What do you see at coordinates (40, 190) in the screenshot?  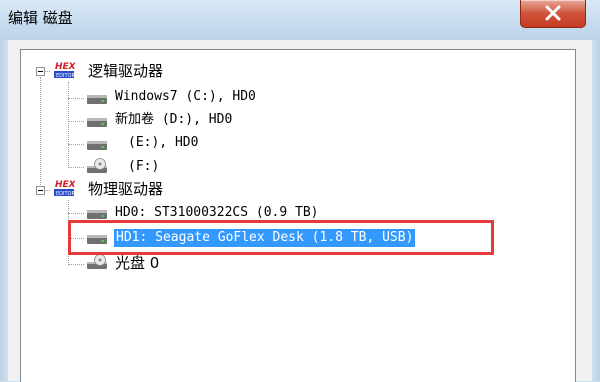 I see `physical-group-collapse-toggle` at bounding box center [40, 190].